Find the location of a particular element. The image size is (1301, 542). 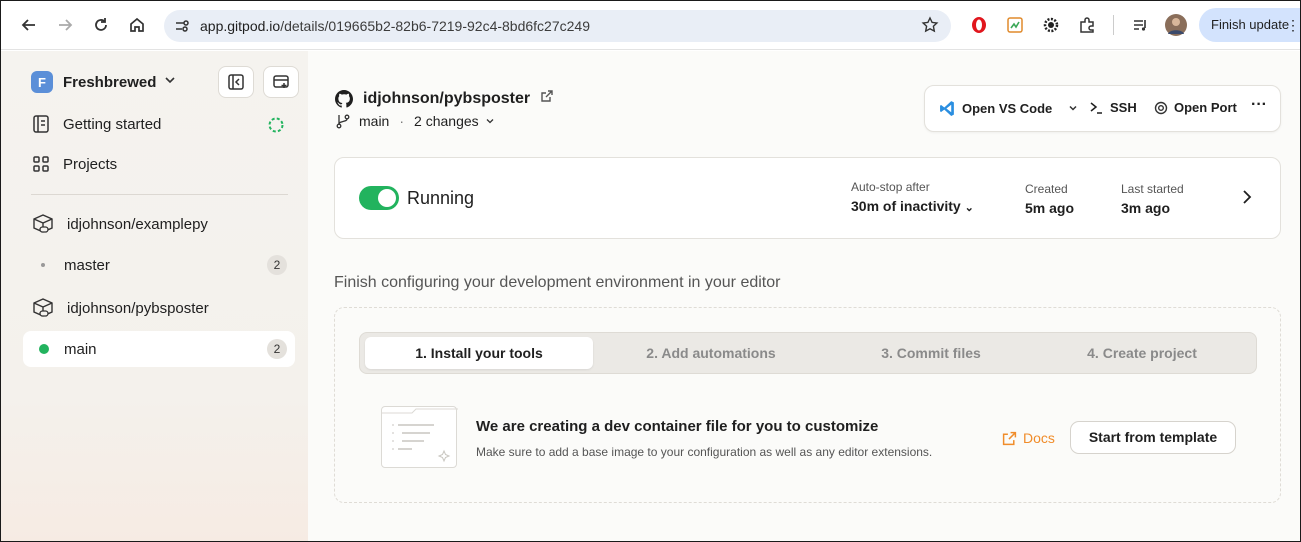

sidebar-item-getting-started: Getting started is located at coordinates (96, 124).